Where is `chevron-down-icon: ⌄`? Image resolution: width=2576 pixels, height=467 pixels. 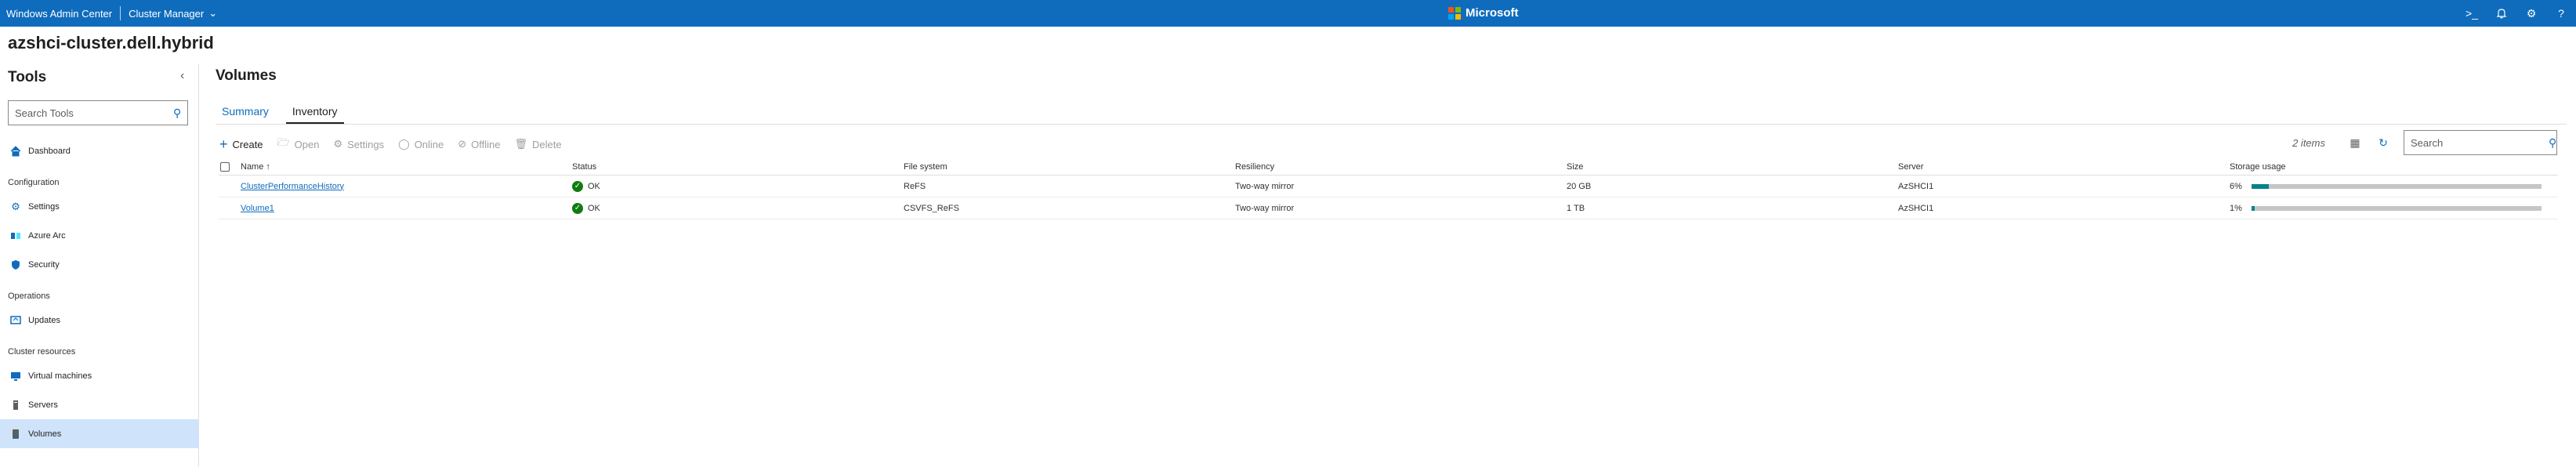
chevron-down-icon: ⌄ is located at coordinates (213, 13).